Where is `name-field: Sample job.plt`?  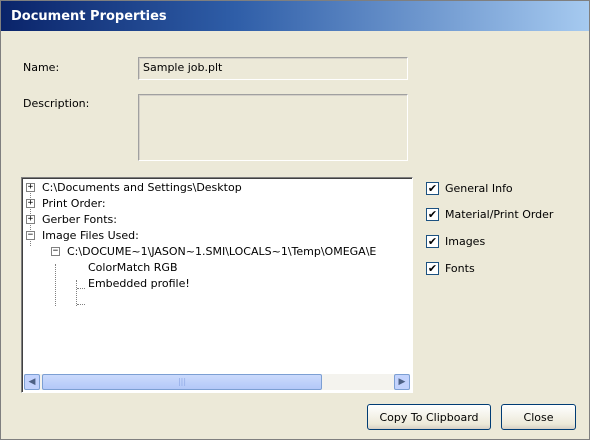
name-field: Sample job.plt is located at coordinates (273, 68).